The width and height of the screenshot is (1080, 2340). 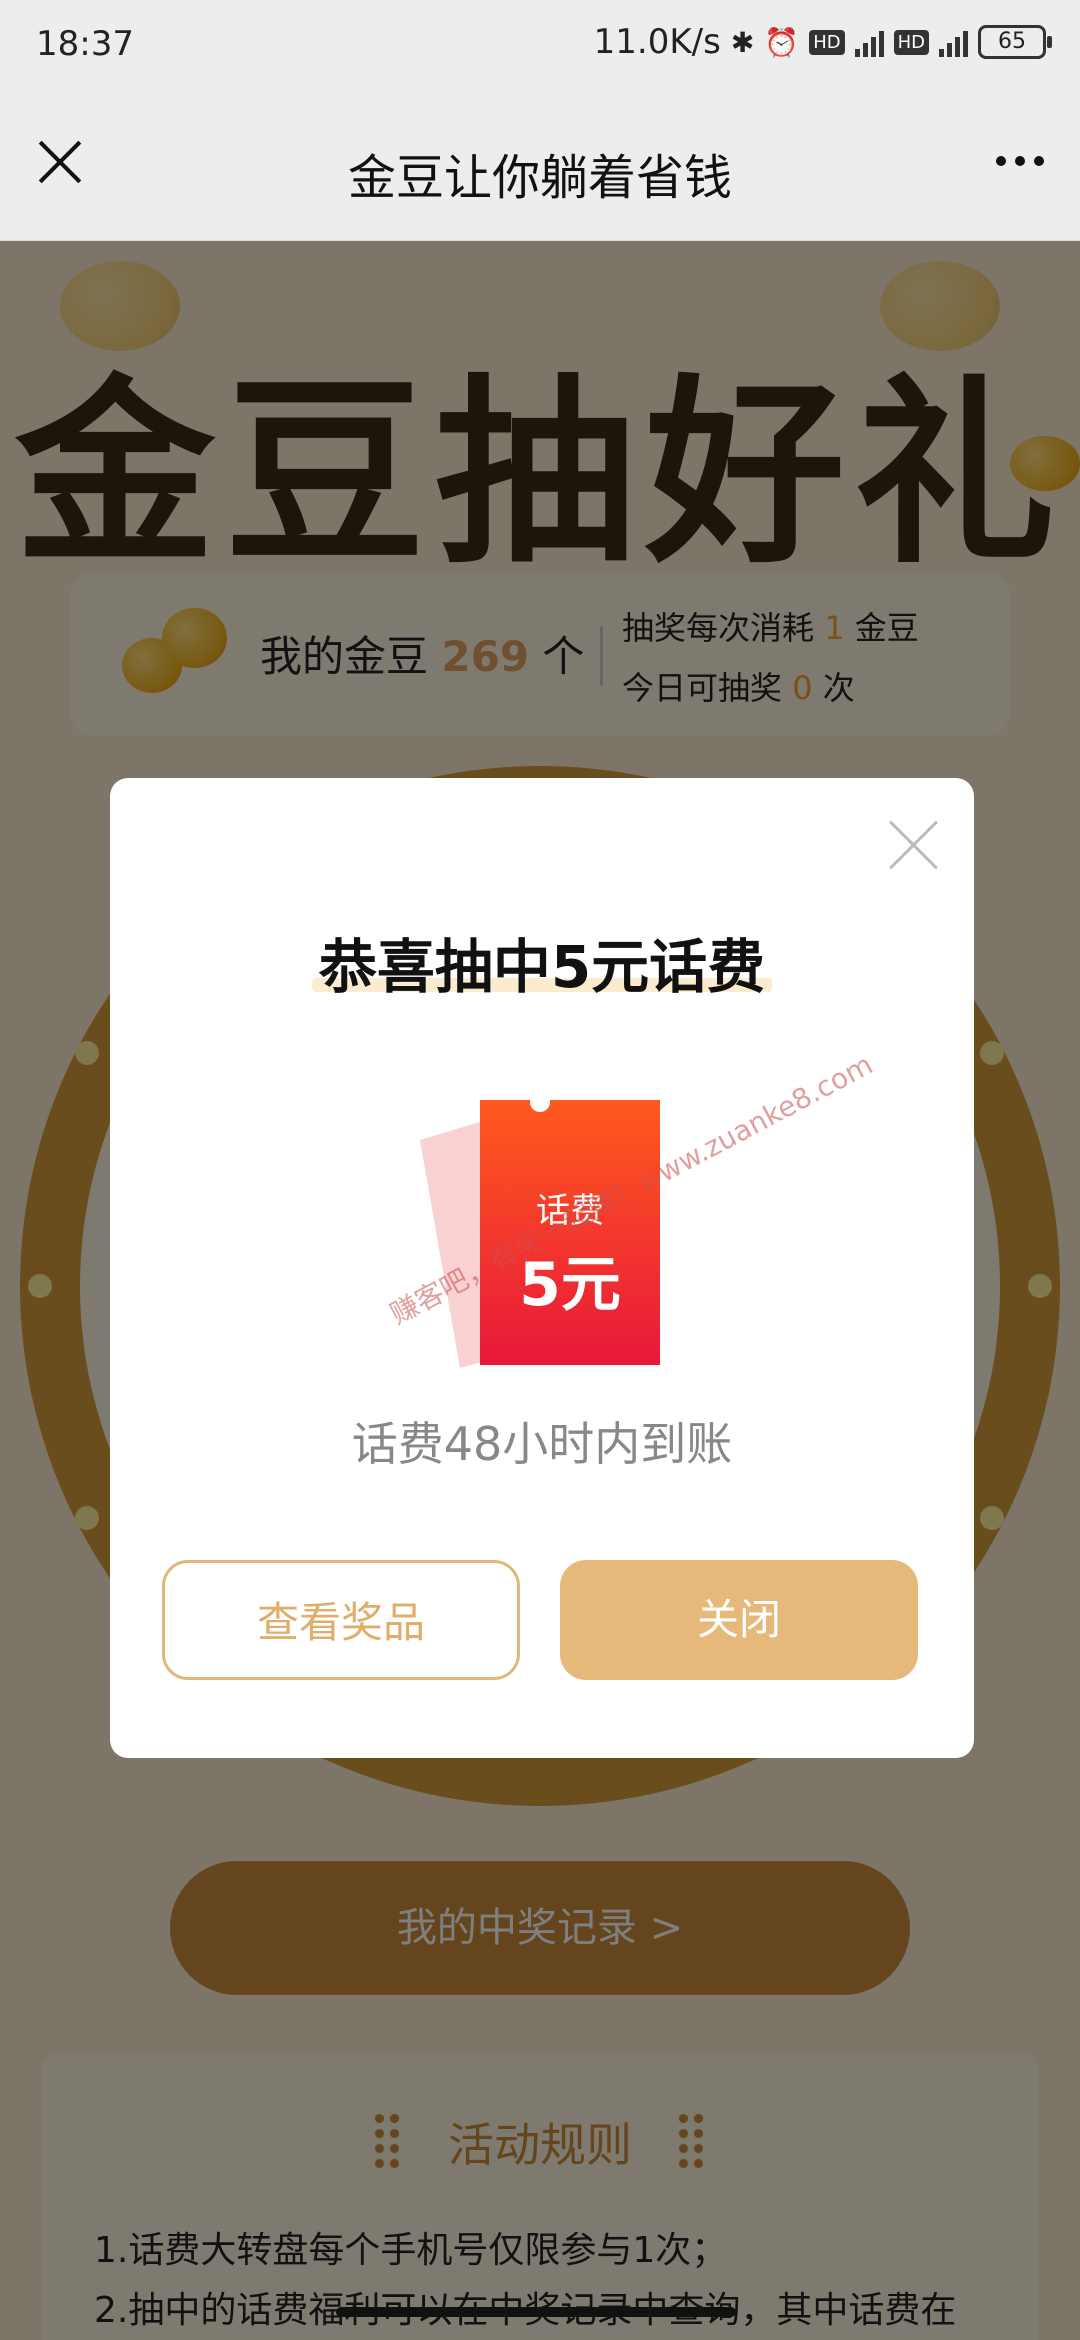 I want to click on battery-icon: 65, so click(x=1015, y=42).